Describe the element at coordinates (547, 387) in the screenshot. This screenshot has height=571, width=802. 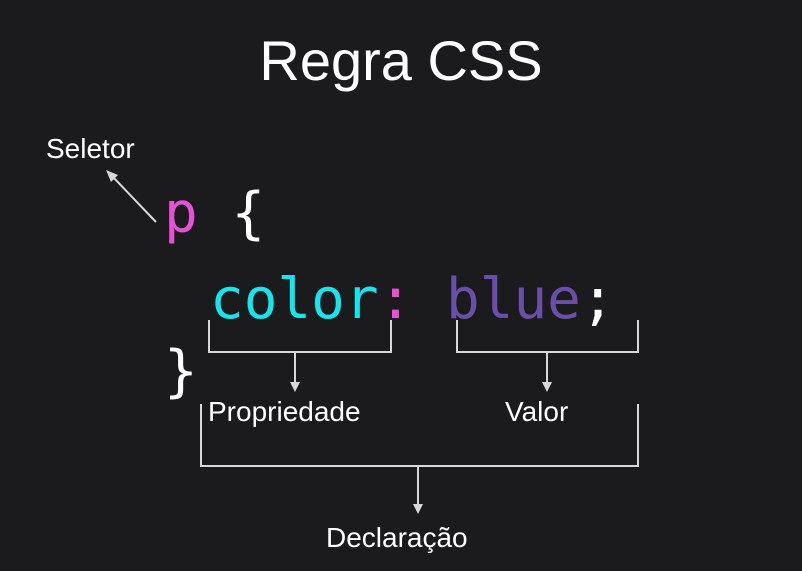
I see `value-arrow-head` at that location.